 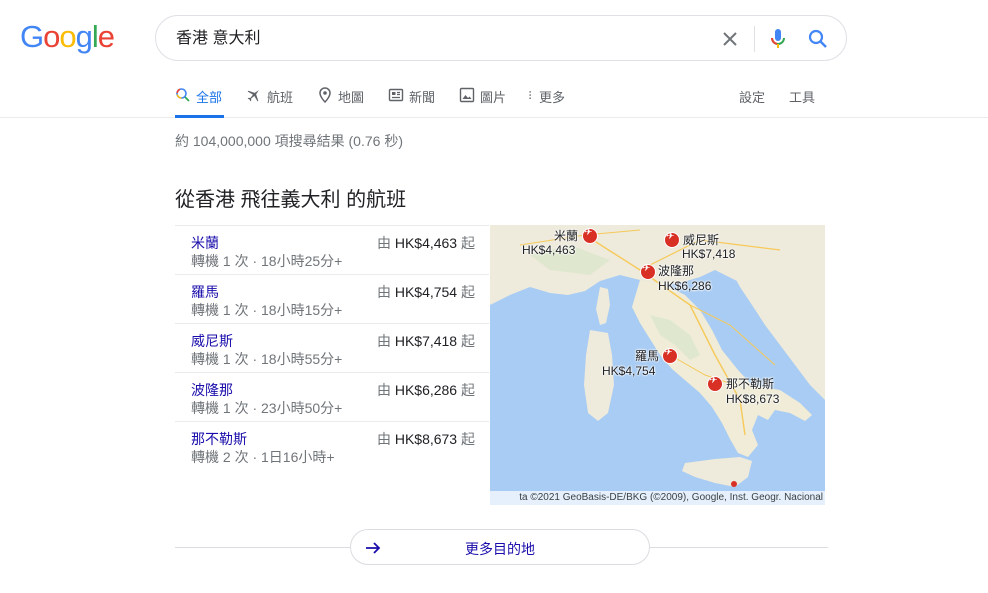 What do you see at coordinates (84, 36) in the screenshot?
I see `logo-letter: g` at bounding box center [84, 36].